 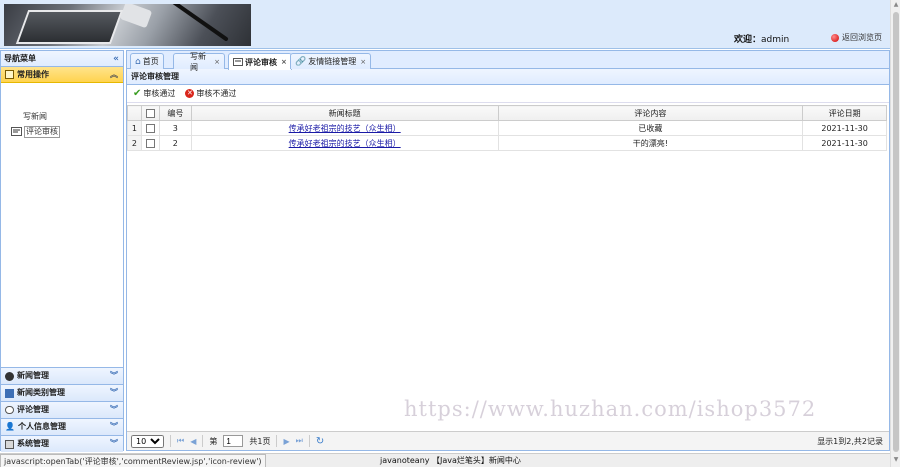 What do you see at coordinates (301, 61) in the screenshot?
I see `link-icon: 🔗` at bounding box center [301, 61].